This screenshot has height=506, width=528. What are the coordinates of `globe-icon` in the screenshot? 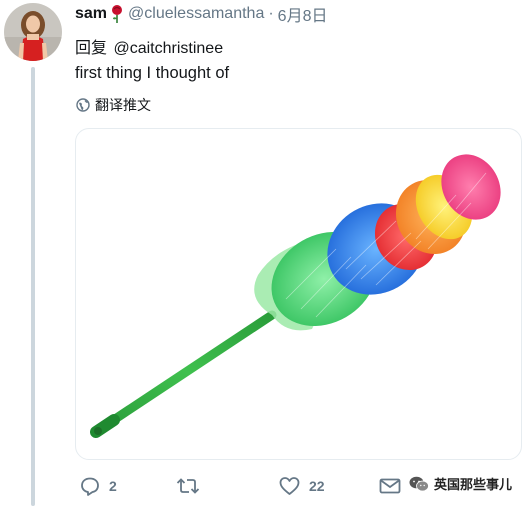 It's located at (83, 105).